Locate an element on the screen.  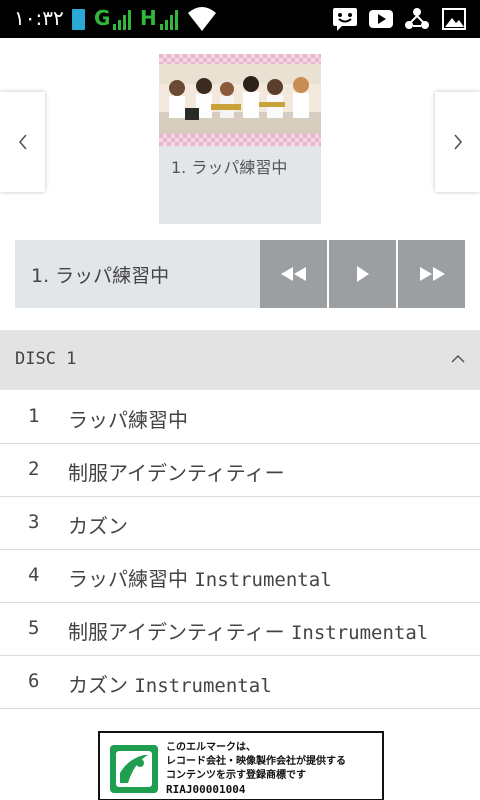
list-item: 6 カズン Instrumental is located at coordinates (240, 682).